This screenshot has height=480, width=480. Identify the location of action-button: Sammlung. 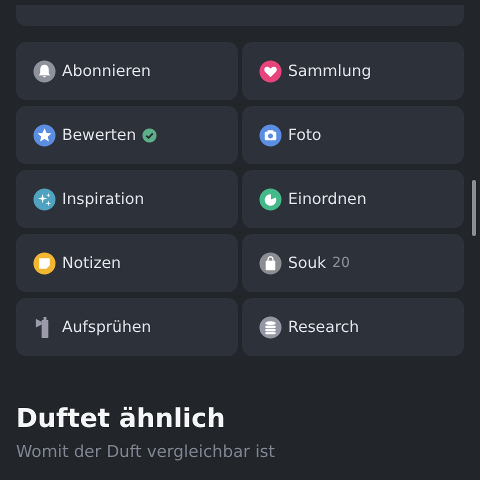
(353, 71).